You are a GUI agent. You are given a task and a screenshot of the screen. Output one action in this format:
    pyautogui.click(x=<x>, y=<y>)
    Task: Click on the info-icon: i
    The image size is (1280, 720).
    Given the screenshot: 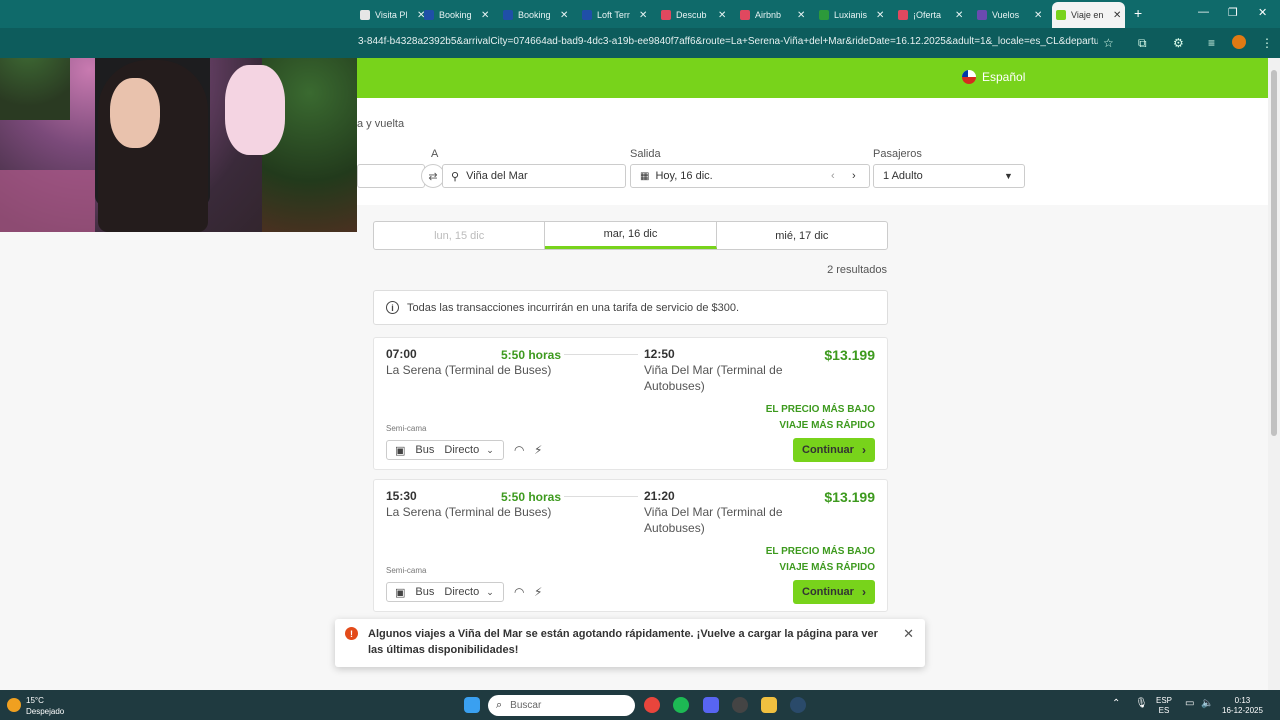 What is the action you would take?
    pyautogui.click(x=392, y=307)
    